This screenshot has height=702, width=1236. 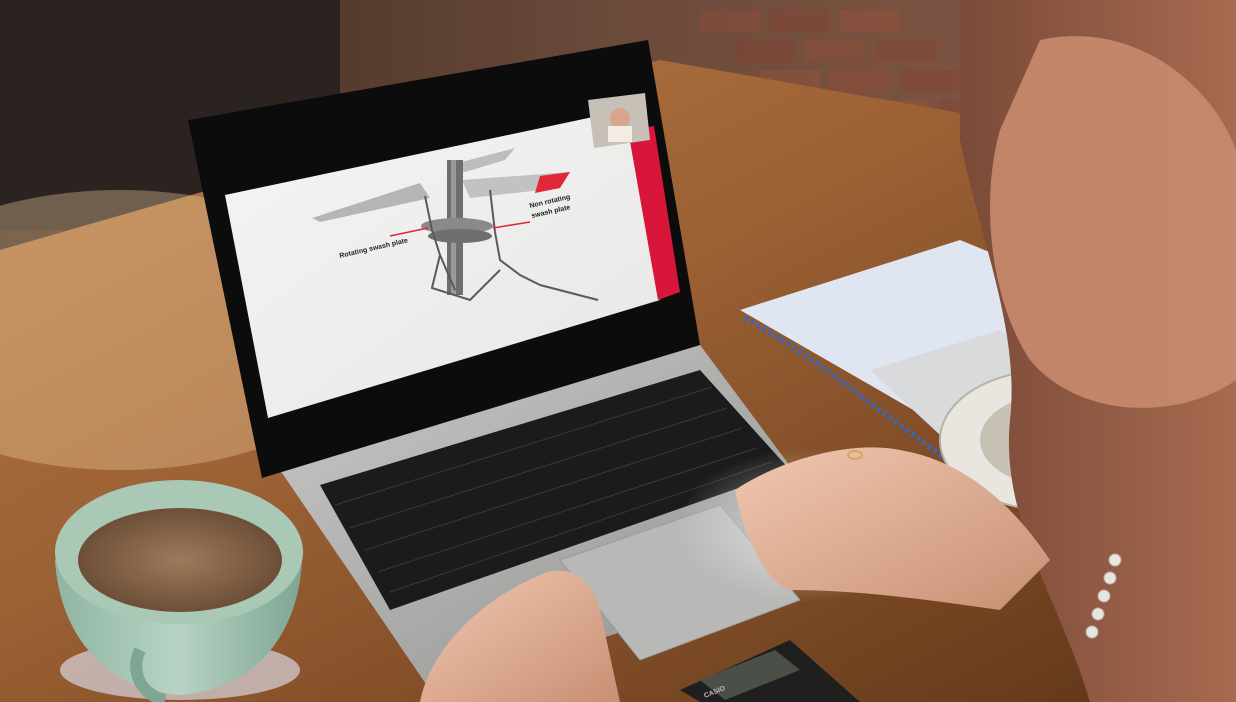 I want to click on coffee, so click(x=180, y=560).